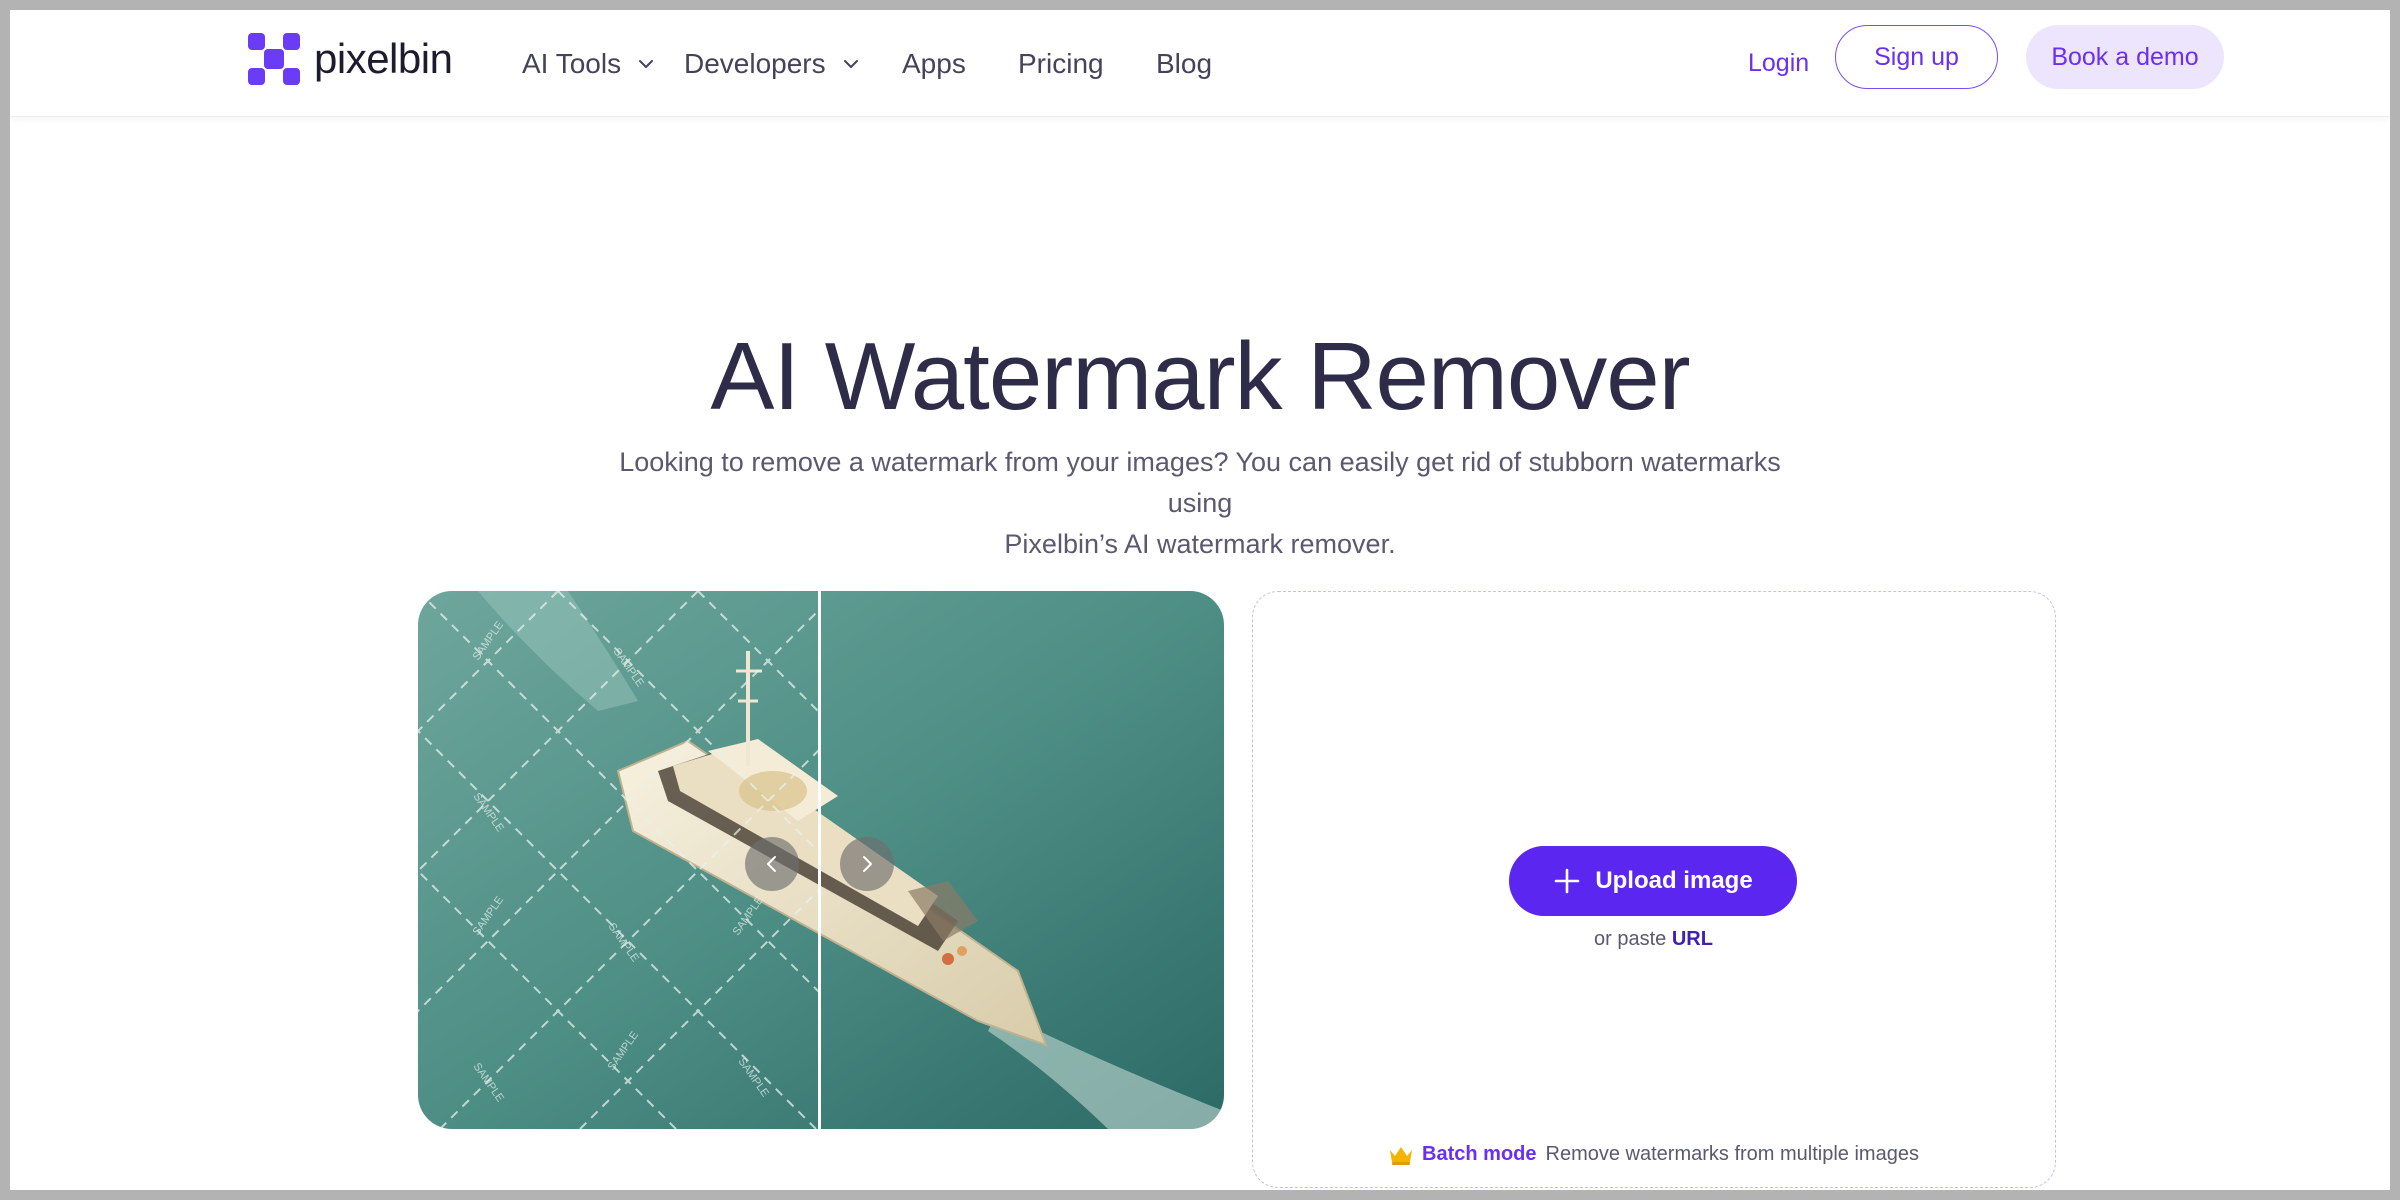 This screenshot has height=1200, width=2400. What do you see at coordinates (1674, 880) in the screenshot?
I see `upload-image-label: Upload image` at bounding box center [1674, 880].